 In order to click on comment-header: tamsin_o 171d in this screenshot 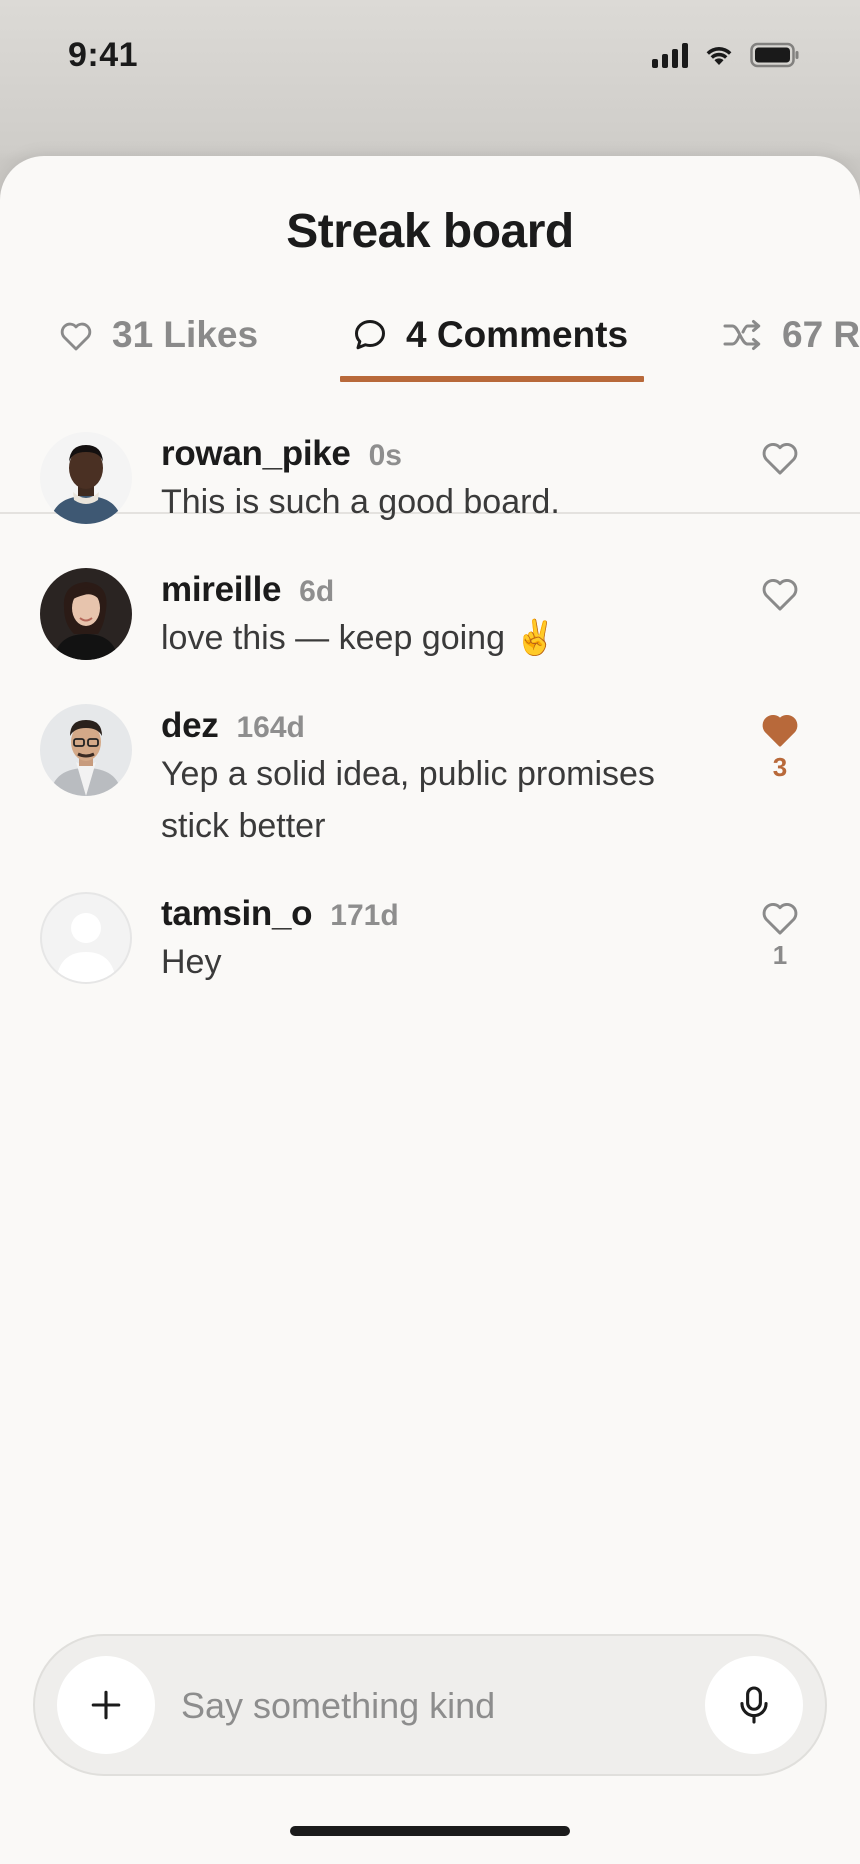, I will do `click(280, 914)`.